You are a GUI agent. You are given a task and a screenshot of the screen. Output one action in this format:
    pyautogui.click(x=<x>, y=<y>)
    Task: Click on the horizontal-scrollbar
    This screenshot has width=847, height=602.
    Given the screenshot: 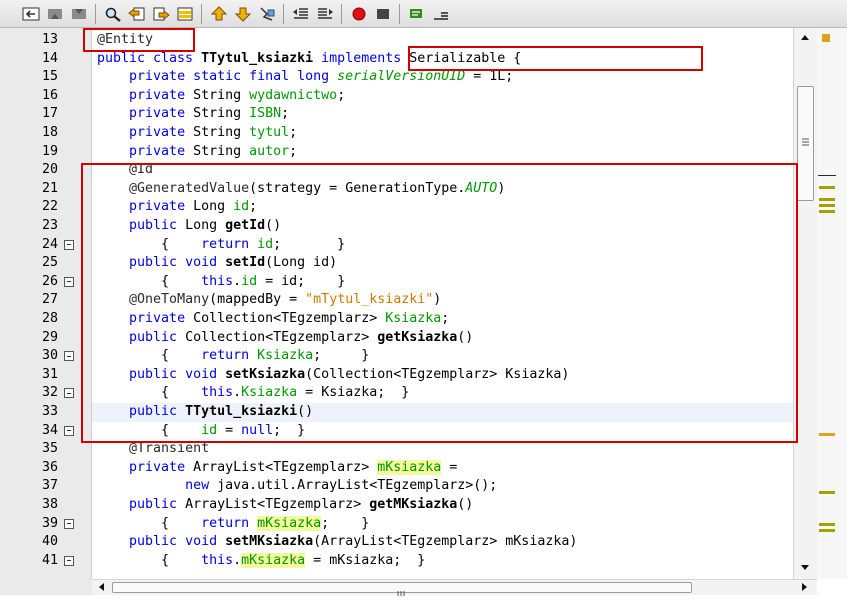 What is the action you would take?
    pyautogui.click(x=454, y=587)
    